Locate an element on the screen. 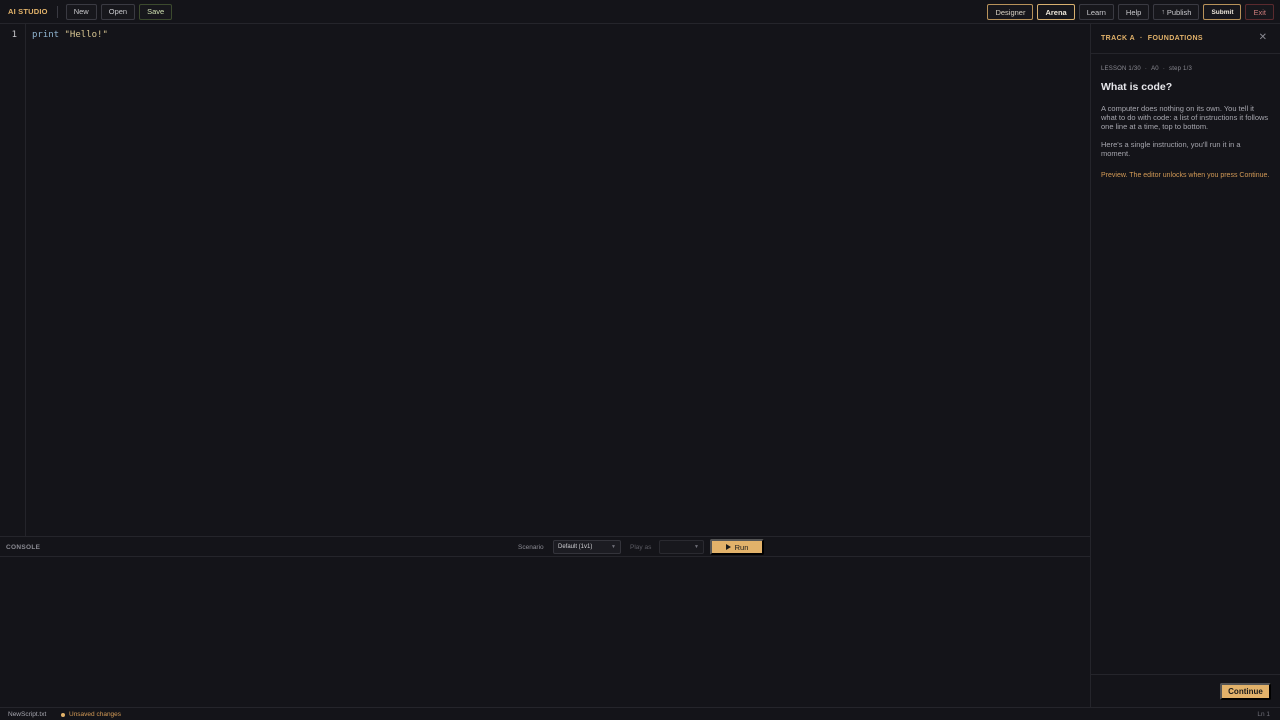 The image size is (1280, 720). scenario-select: Default (1v1) ▼ is located at coordinates (587, 547).